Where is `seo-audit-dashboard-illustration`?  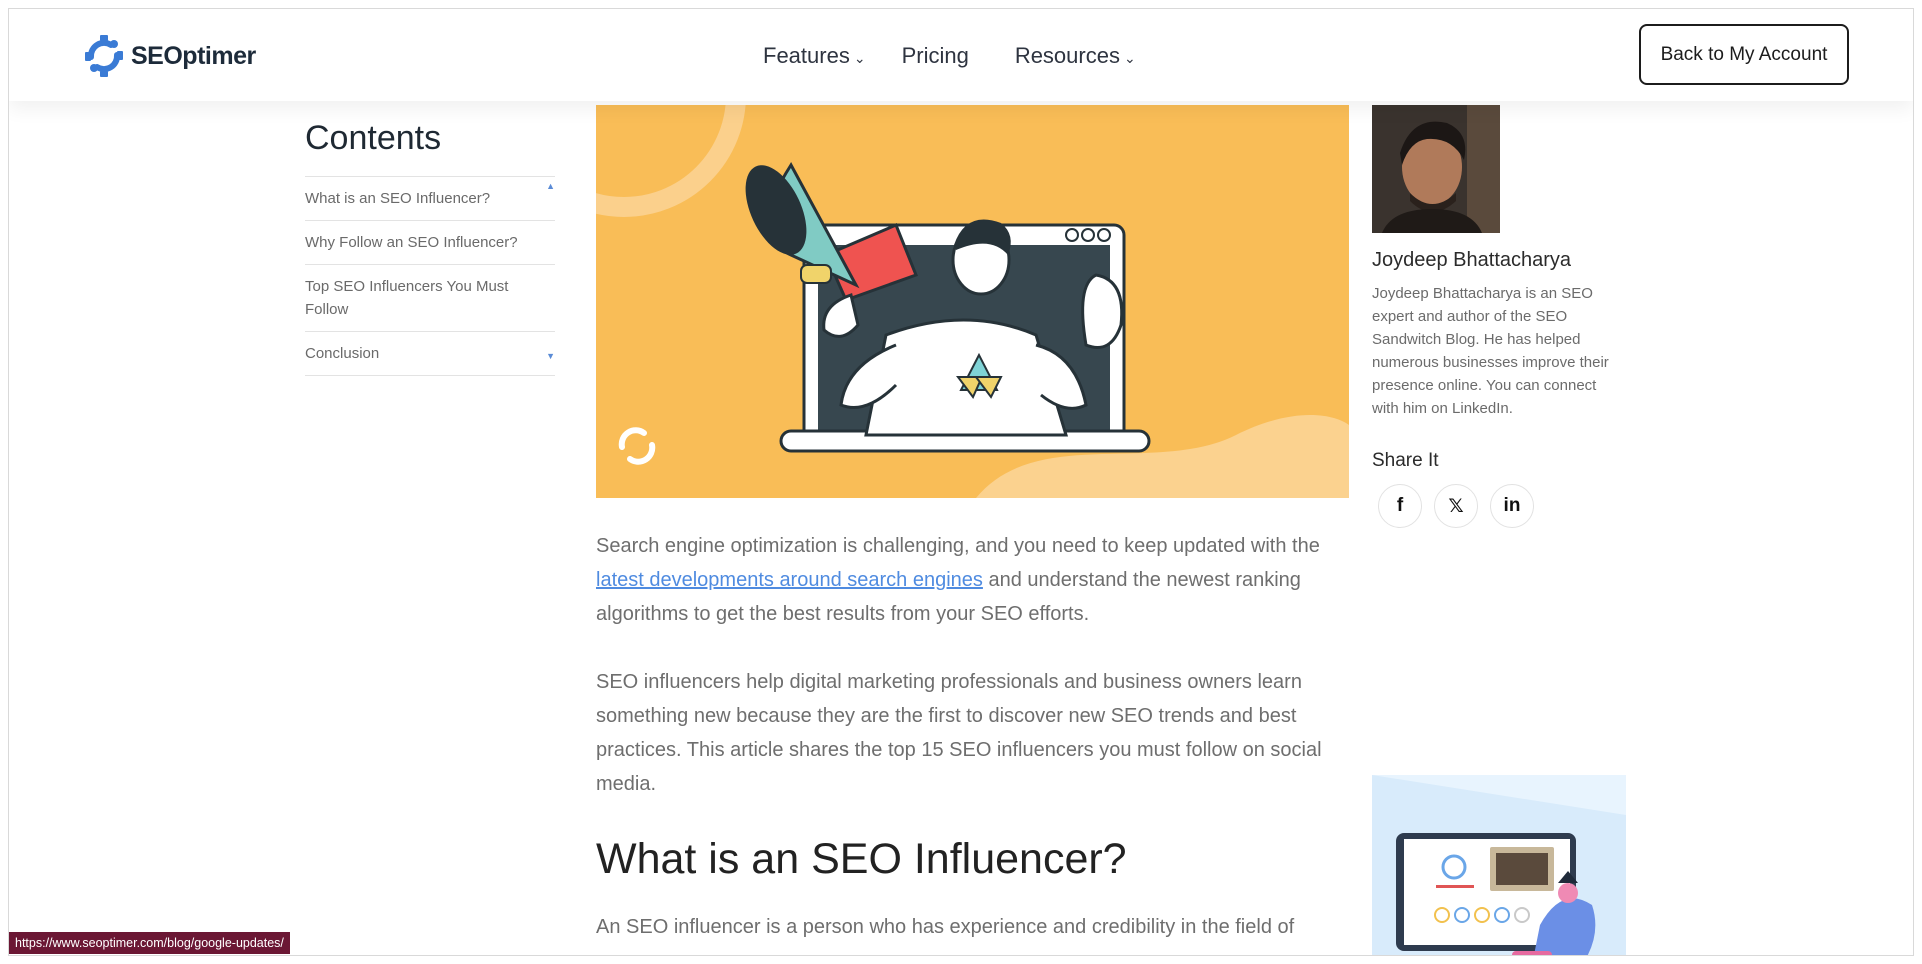 seo-audit-dashboard-illustration is located at coordinates (1499, 865).